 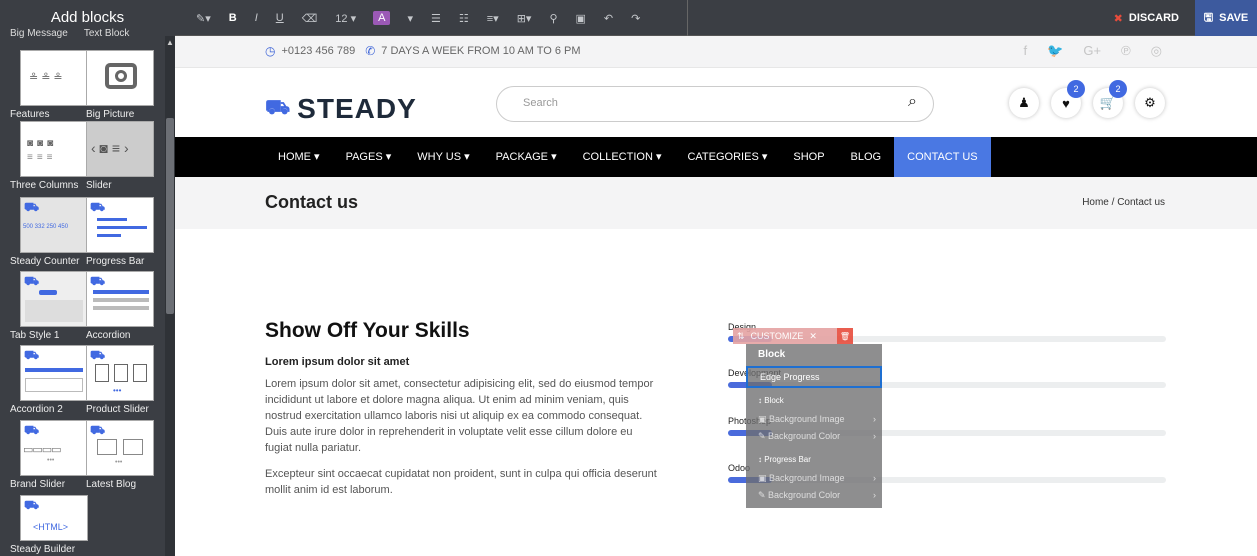 I want to click on features-icon: ≗≗≗, so click(x=54, y=78).